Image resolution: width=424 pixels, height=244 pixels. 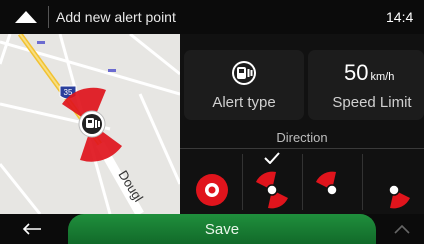 I want to click on speed-camera-icon, so click(x=244, y=73).